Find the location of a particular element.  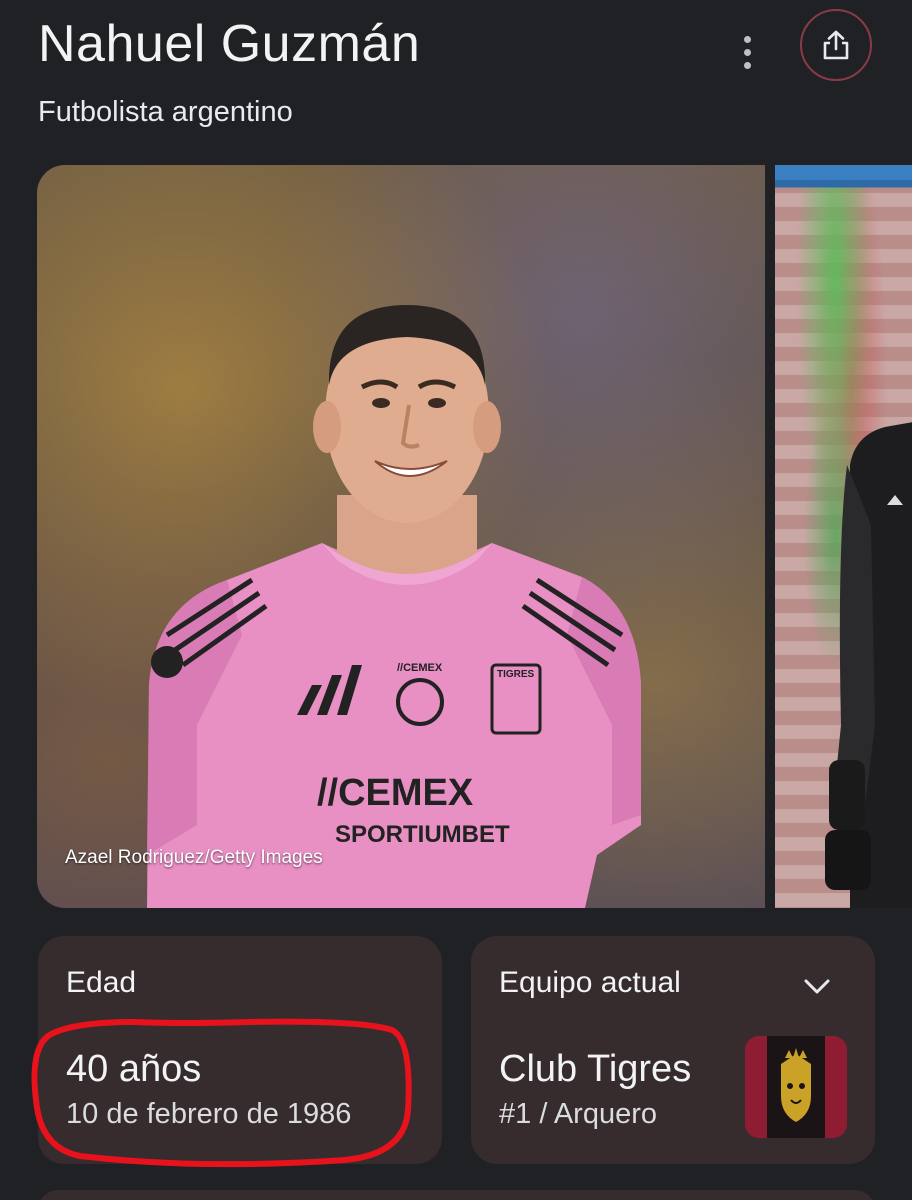

team-name: Club Tigres is located at coordinates (595, 1069).